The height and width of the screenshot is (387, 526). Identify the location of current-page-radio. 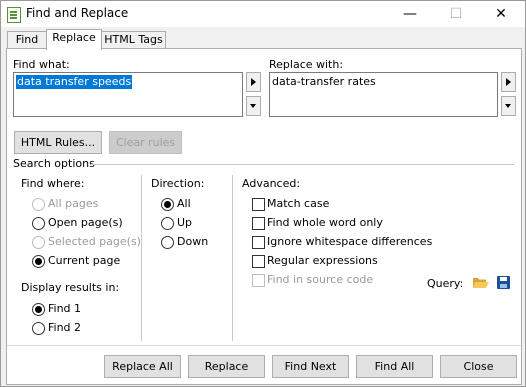
(38, 261).